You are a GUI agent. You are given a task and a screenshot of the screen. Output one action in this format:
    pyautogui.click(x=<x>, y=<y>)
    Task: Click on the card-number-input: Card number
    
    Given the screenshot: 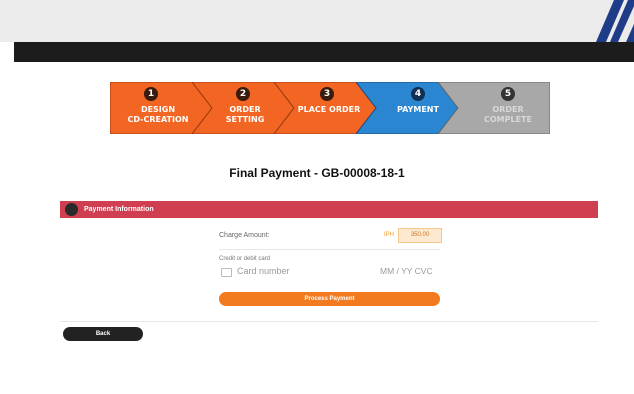 What is the action you would take?
    pyautogui.click(x=263, y=271)
    